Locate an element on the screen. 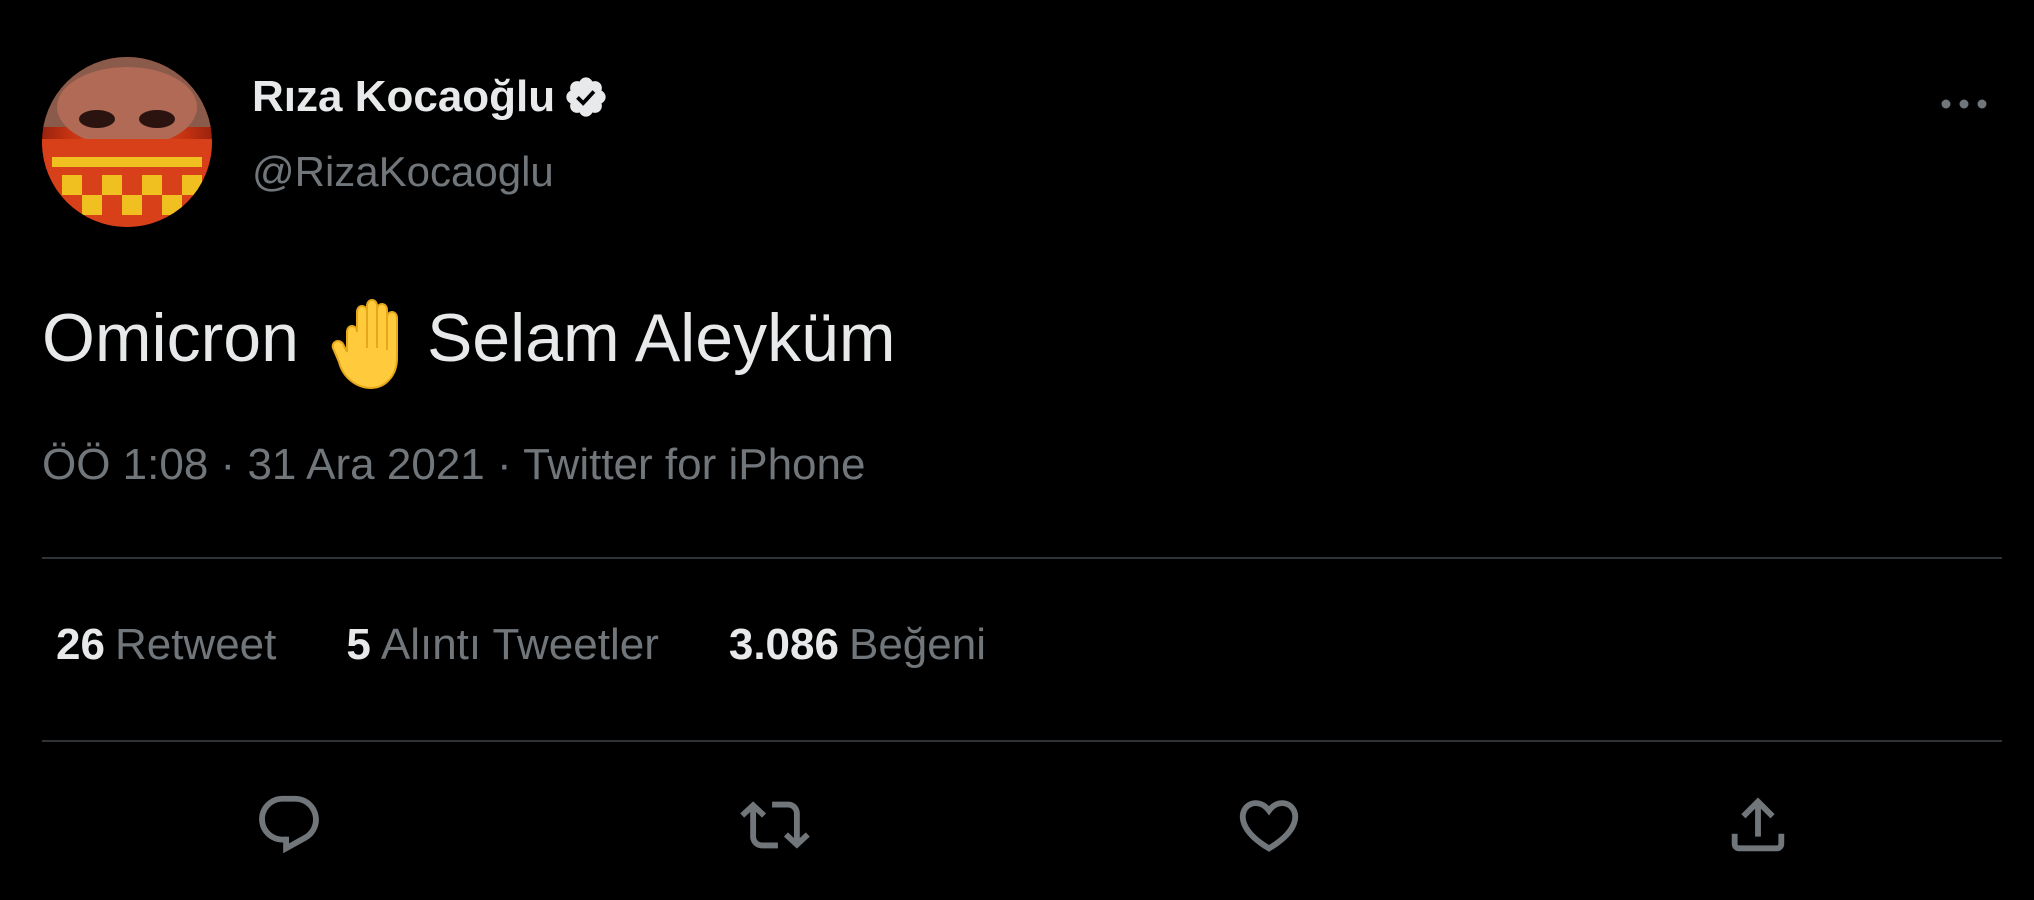  author-handle: @RizaKocaoglu is located at coordinates (403, 172).